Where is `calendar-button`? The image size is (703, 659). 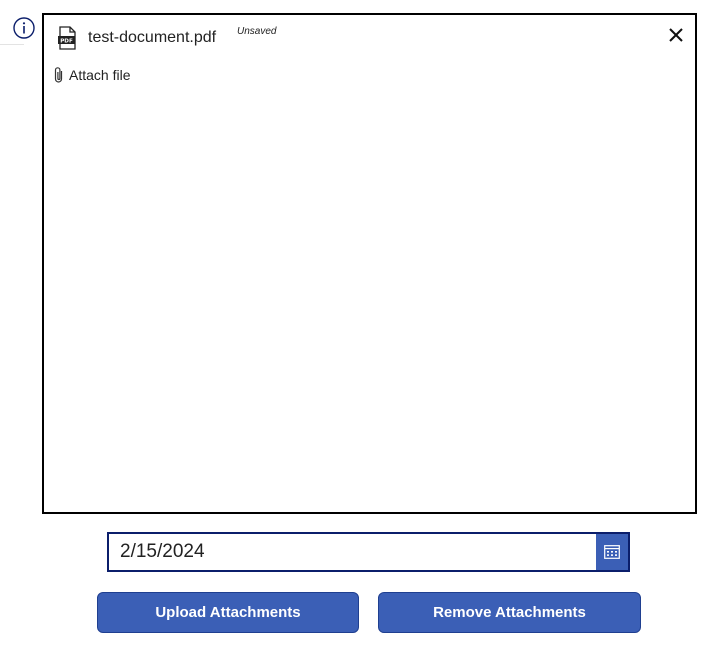 calendar-button is located at coordinates (612, 552).